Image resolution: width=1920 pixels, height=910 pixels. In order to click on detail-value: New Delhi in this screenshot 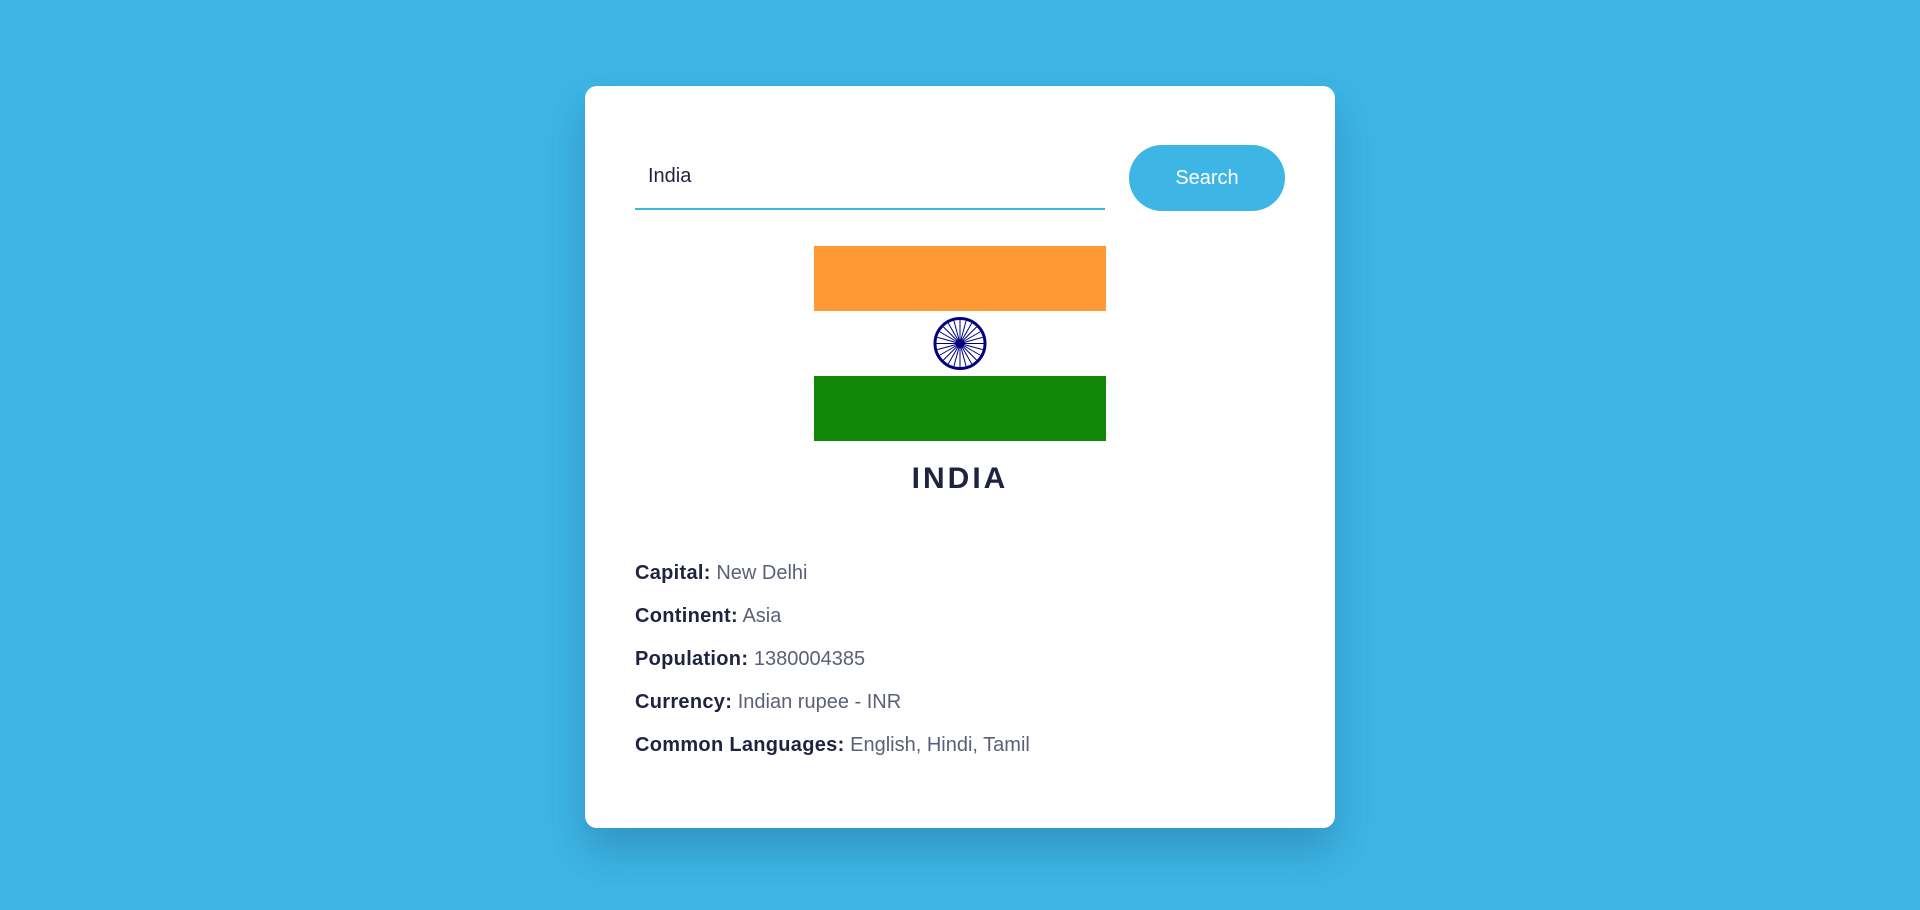, I will do `click(762, 573)`.